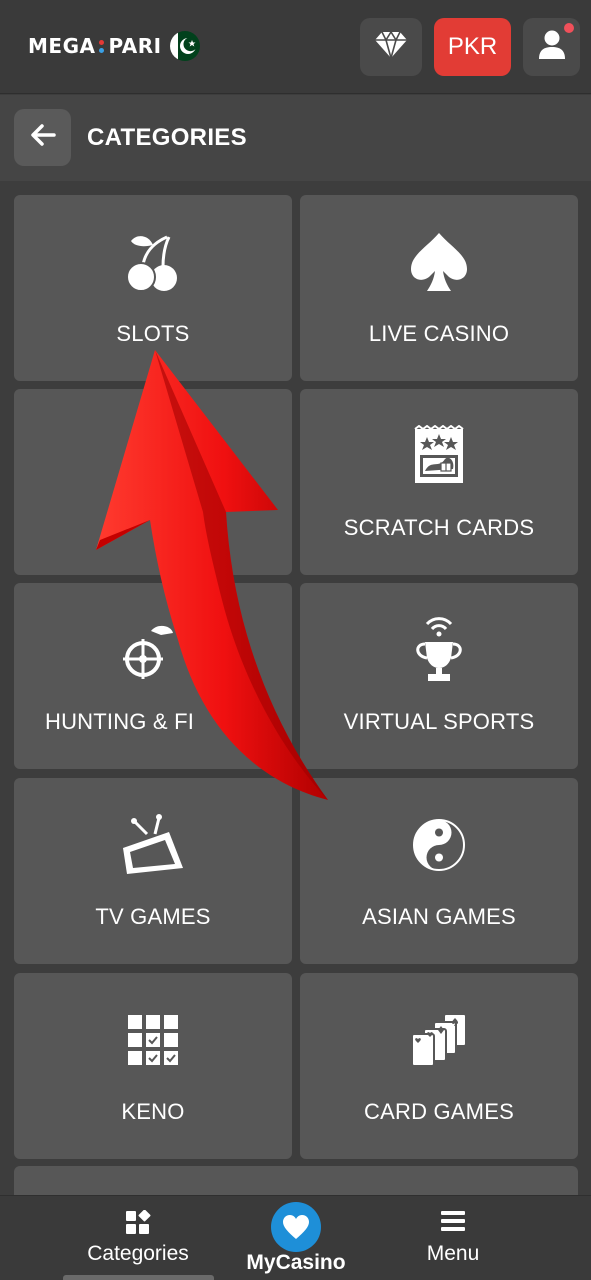  Describe the element at coordinates (138, 1223) in the screenshot. I see `categories-grid-icon` at that location.